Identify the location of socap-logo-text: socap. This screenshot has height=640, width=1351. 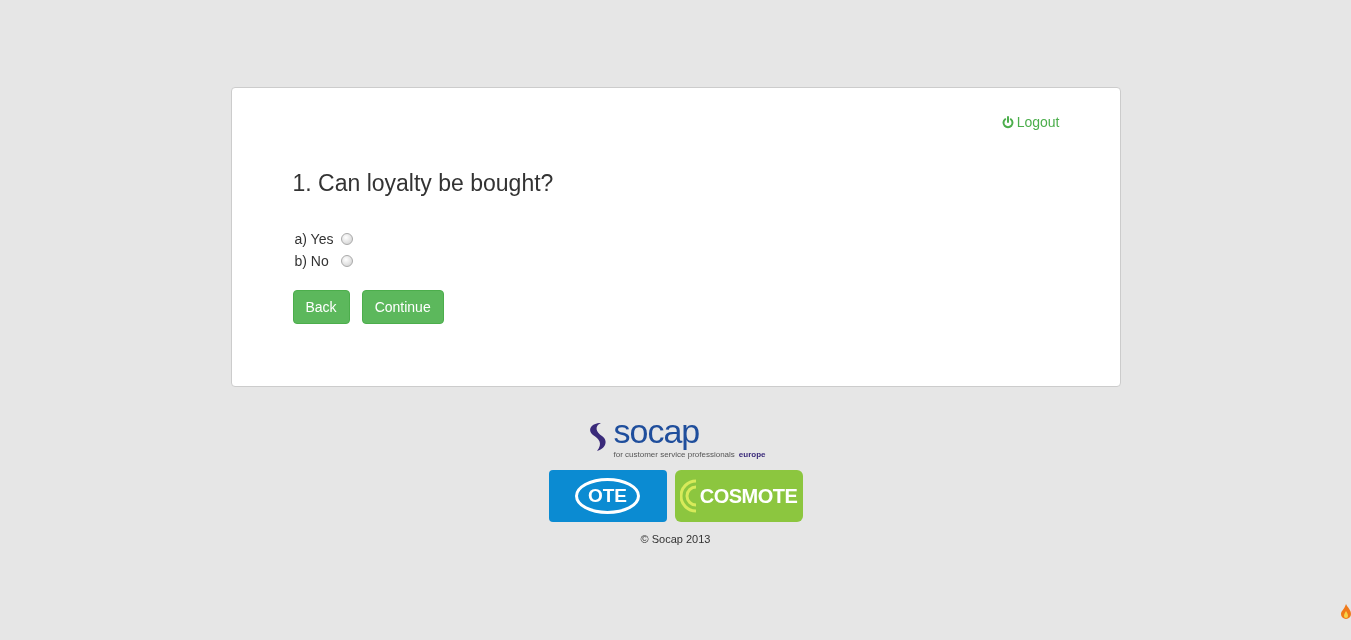
(656, 431).